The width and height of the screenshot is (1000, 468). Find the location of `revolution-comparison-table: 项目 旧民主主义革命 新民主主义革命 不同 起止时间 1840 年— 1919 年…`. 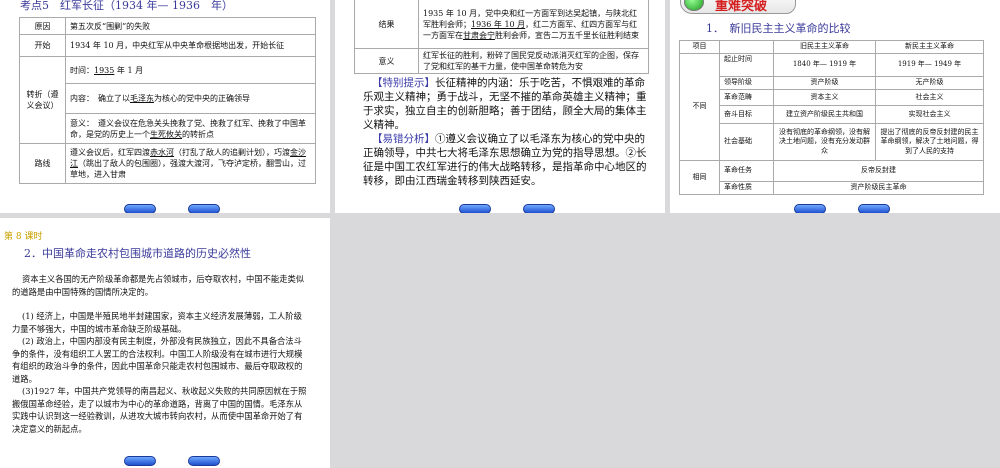

revolution-comparison-table: 项目 旧民主主义革命 新民主主义革命 不同 起止时间 1840 年— 1919 年… is located at coordinates (831, 117).